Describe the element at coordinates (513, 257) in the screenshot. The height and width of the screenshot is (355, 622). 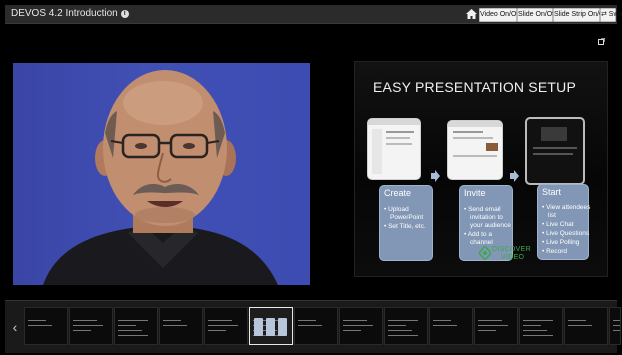
I see `logo-line-2: VIDEO` at that location.